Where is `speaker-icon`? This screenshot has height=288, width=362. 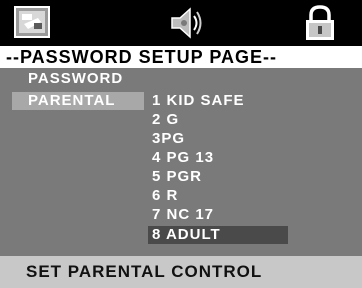
speaker-icon is located at coordinates (186, 23).